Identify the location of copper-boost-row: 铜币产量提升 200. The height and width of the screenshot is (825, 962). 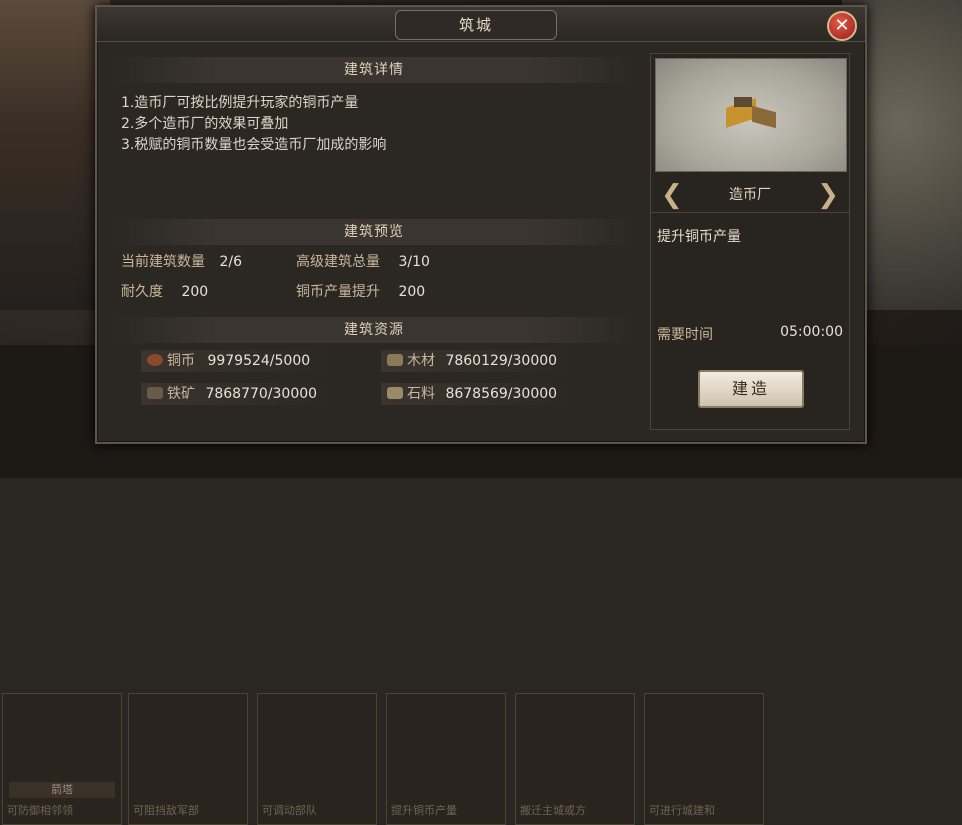
(360, 291).